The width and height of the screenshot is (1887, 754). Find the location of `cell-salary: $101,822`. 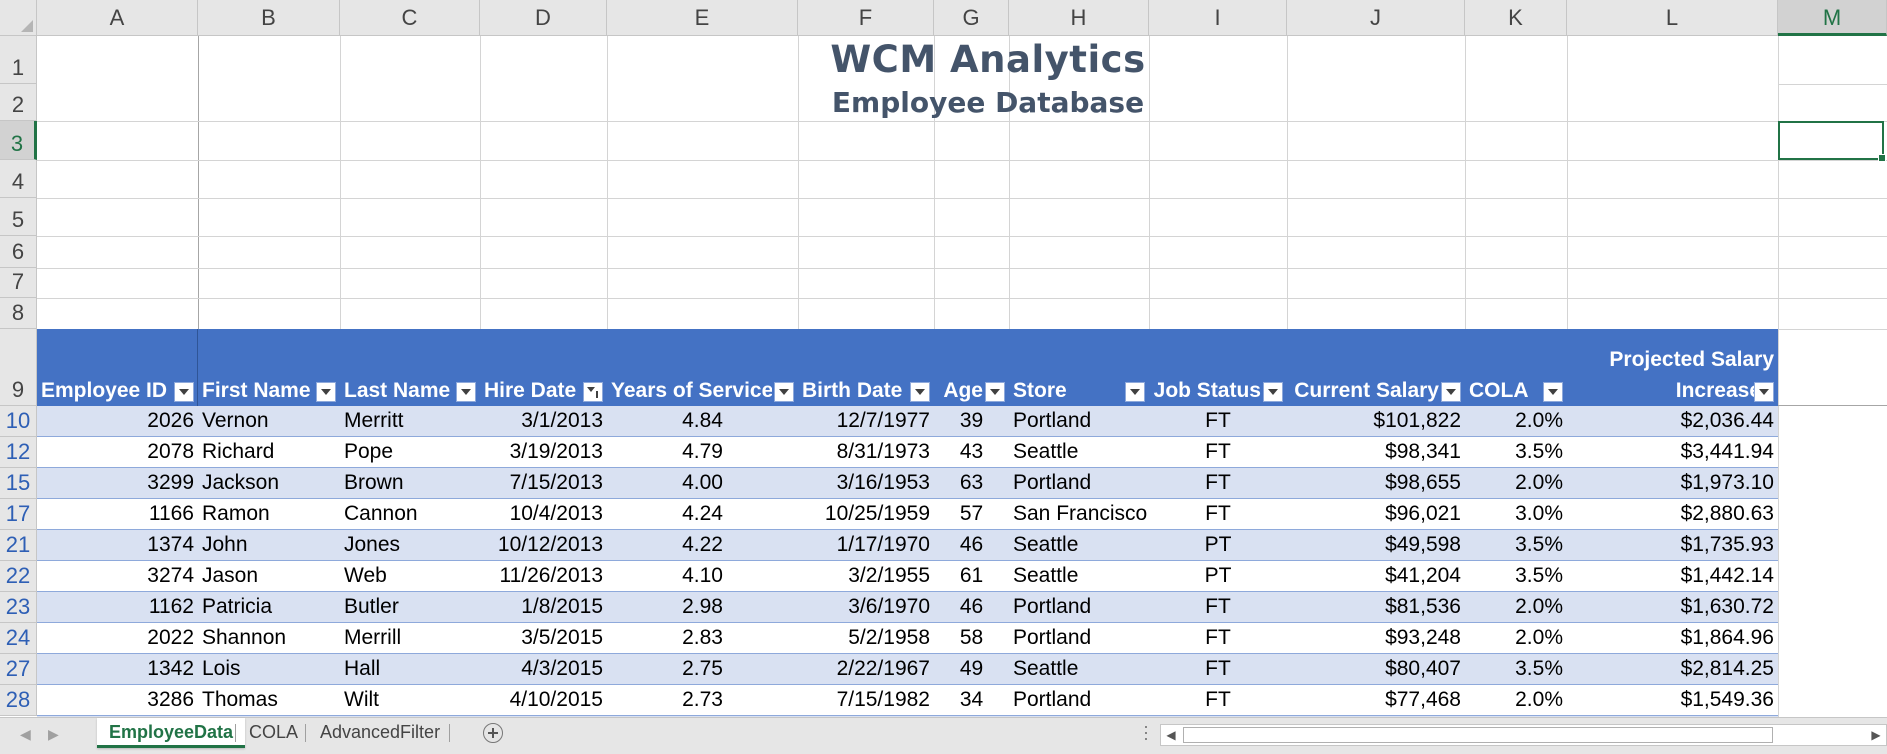

cell-salary: $101,822 is located at coordinates (1376, 421).